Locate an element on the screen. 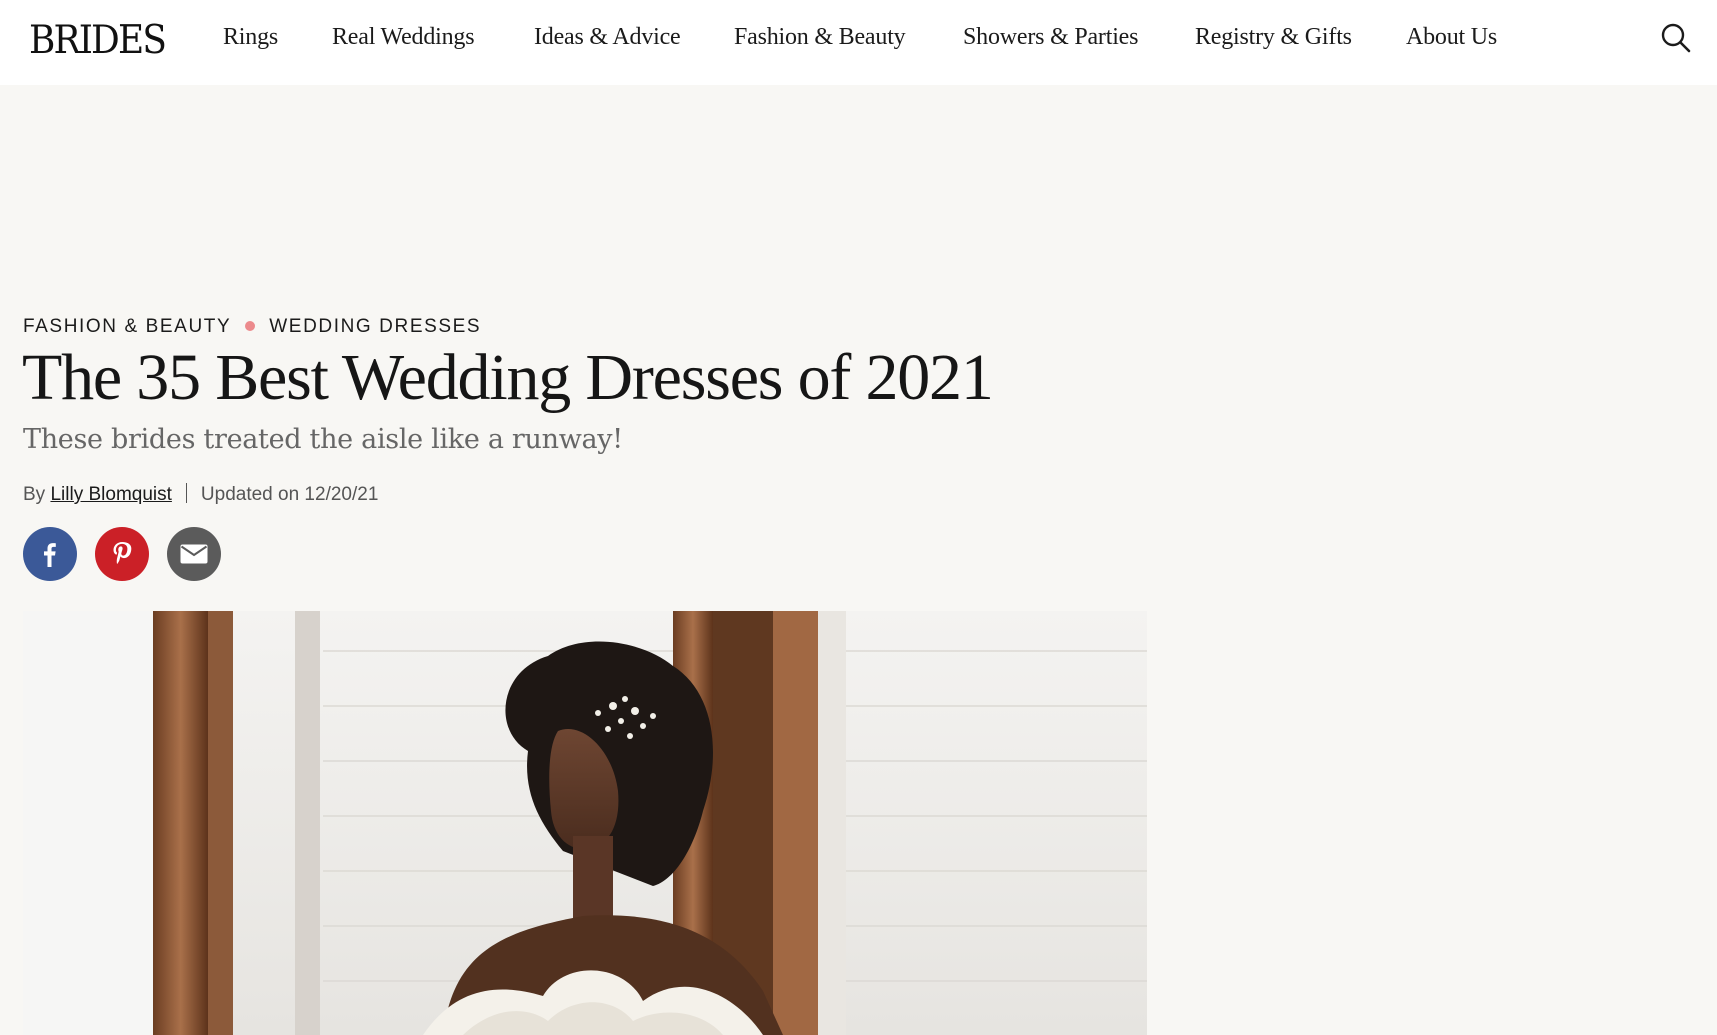 This screenshot has width=1717, height=1035. email-icon is located at coordinates (194, 554).